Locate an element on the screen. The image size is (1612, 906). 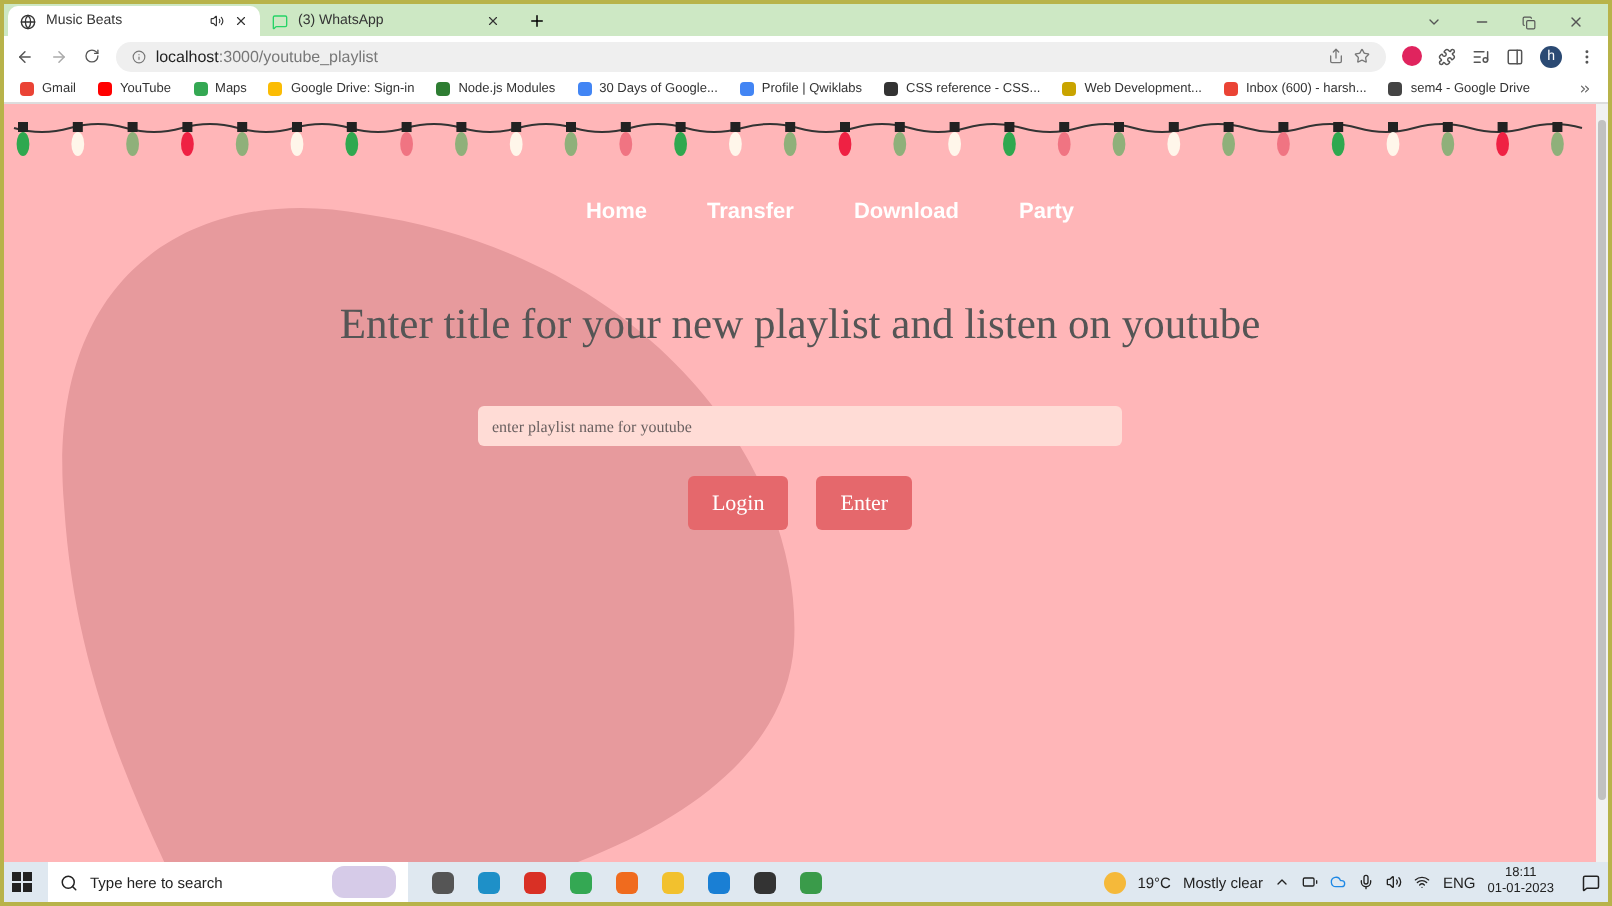
app-icon is located at coordinates (765, 882).